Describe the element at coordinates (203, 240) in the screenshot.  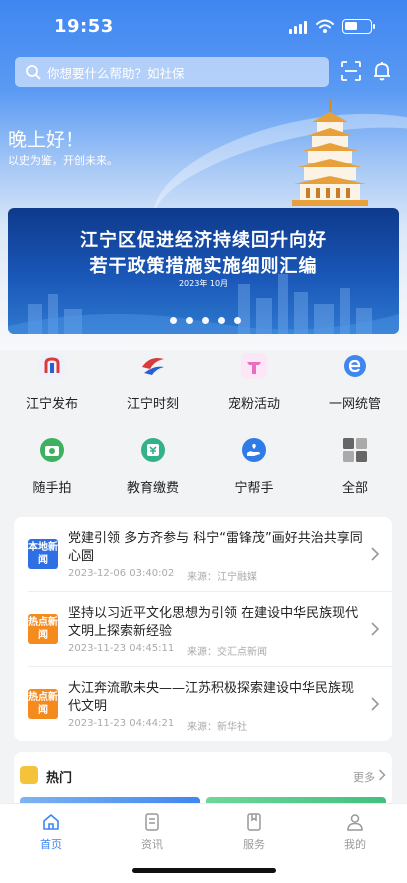
I see `banner-title-line1: 江宁区促进经济持续回升向好` at that location.